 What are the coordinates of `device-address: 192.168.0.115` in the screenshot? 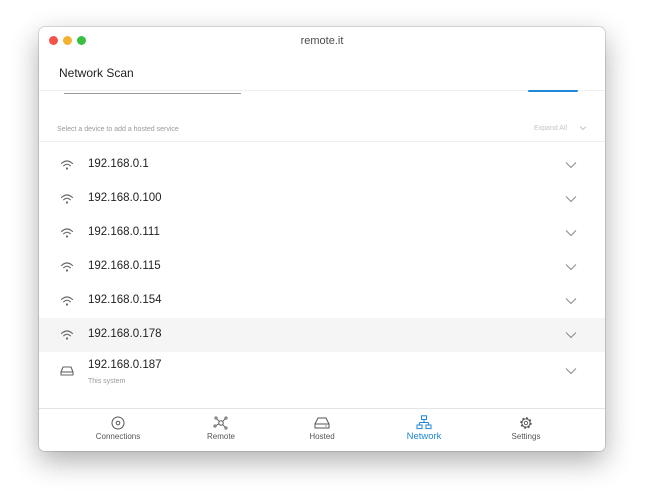 It's located at (124, 266).